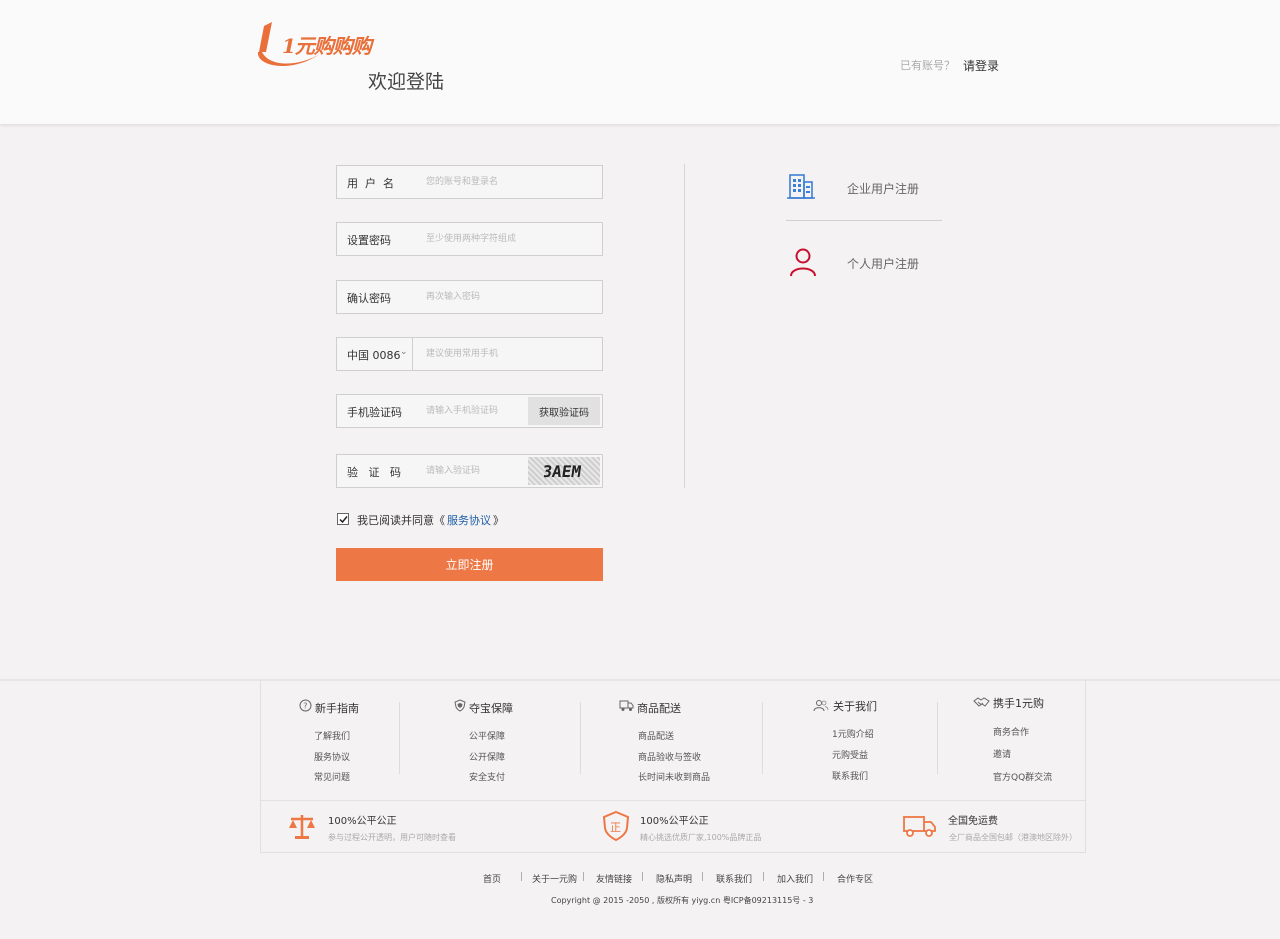 This screenshot has height=939, width=1280. What do you see at coordinates (795, 878) in the screenshot?
I see `bottom-nav-link: 加入我们` at bounding box center [795, 878].